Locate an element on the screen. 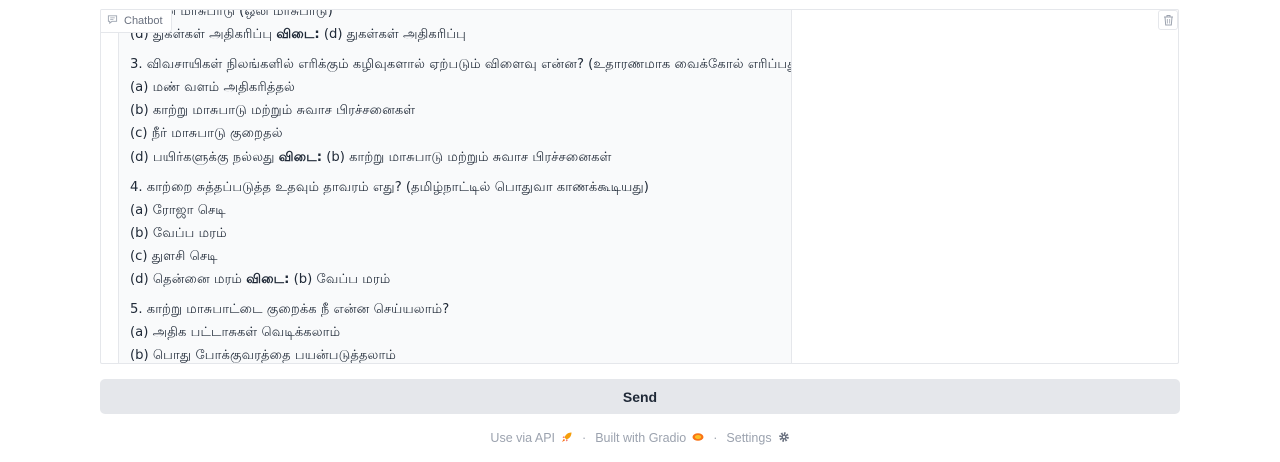  settings-link: Settings is located at coordinates (757, 438).